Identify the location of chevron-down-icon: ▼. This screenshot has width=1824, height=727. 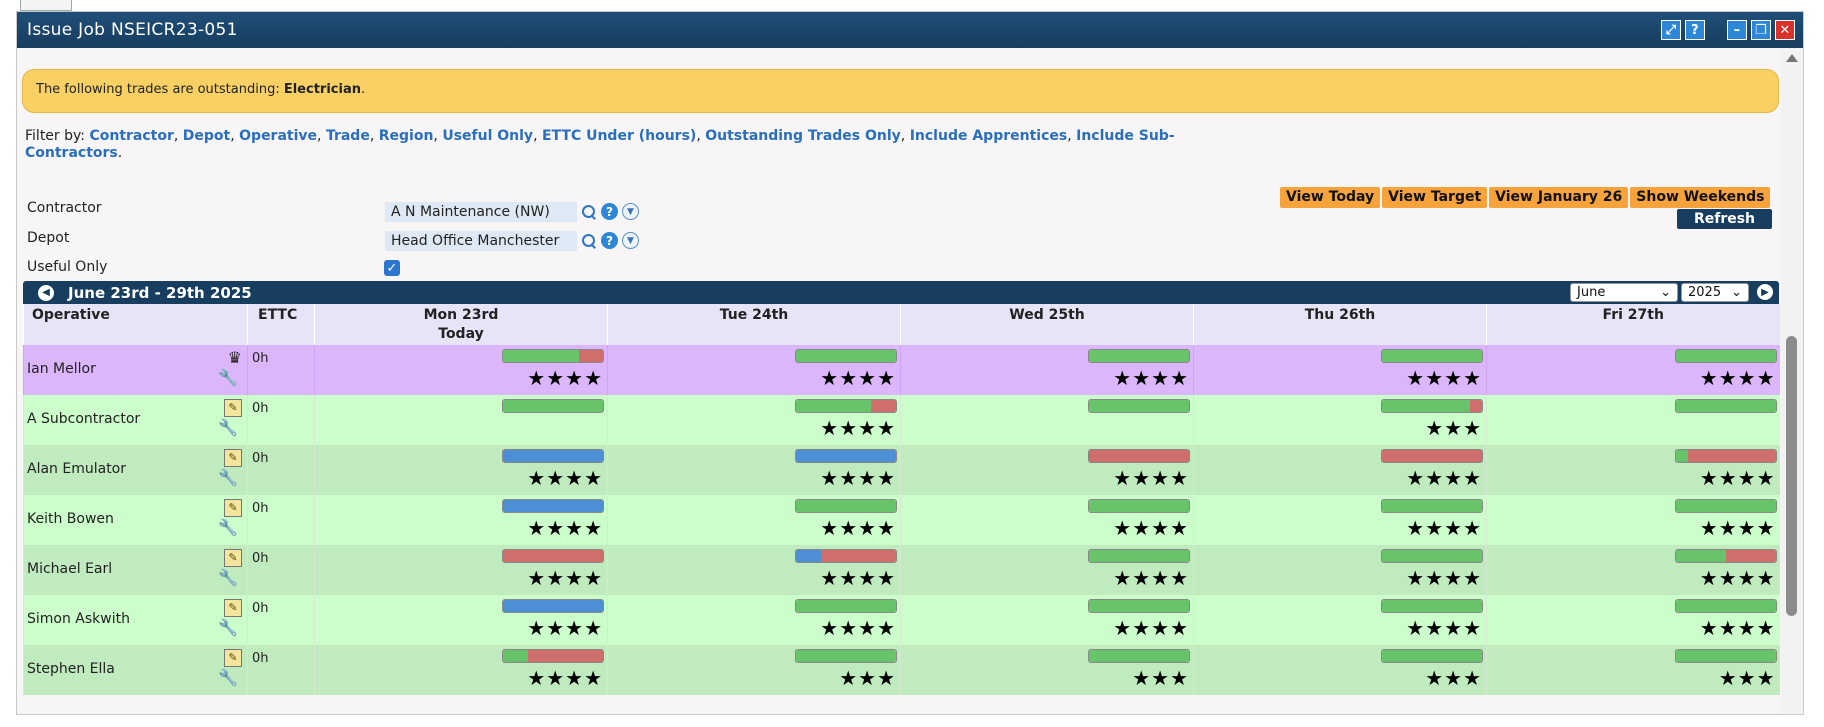
(630, 211).